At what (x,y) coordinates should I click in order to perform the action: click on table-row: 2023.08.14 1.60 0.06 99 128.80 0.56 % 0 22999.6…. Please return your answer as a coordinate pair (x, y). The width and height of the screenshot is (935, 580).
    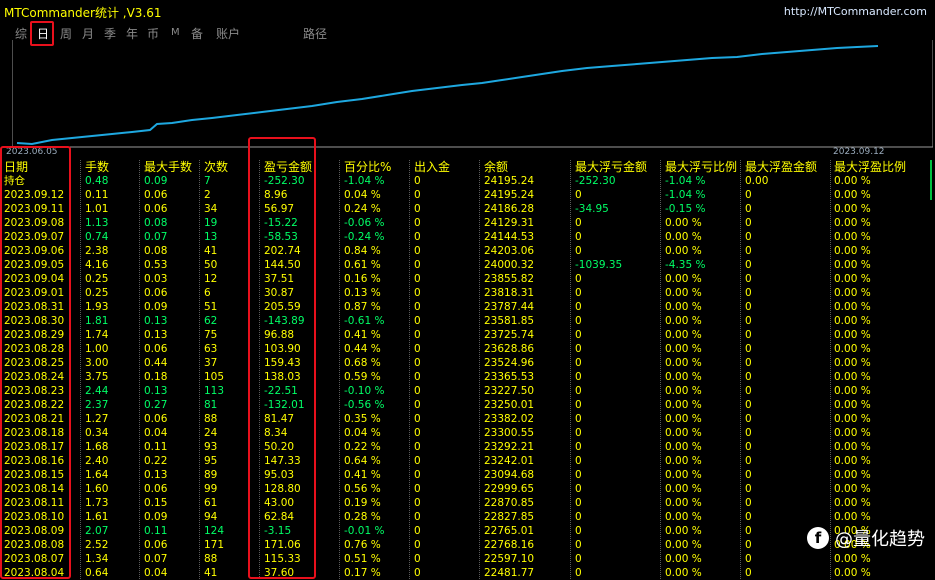
    Looking at the image, I should click on (467, 489).